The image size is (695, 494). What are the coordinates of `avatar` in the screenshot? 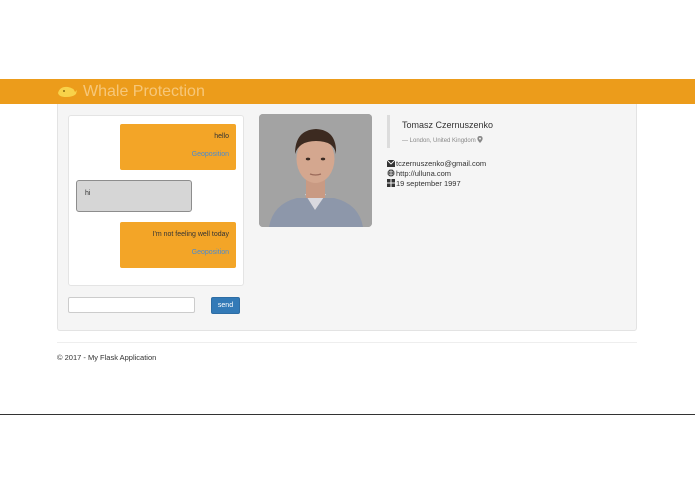 It's located at (315, 170).